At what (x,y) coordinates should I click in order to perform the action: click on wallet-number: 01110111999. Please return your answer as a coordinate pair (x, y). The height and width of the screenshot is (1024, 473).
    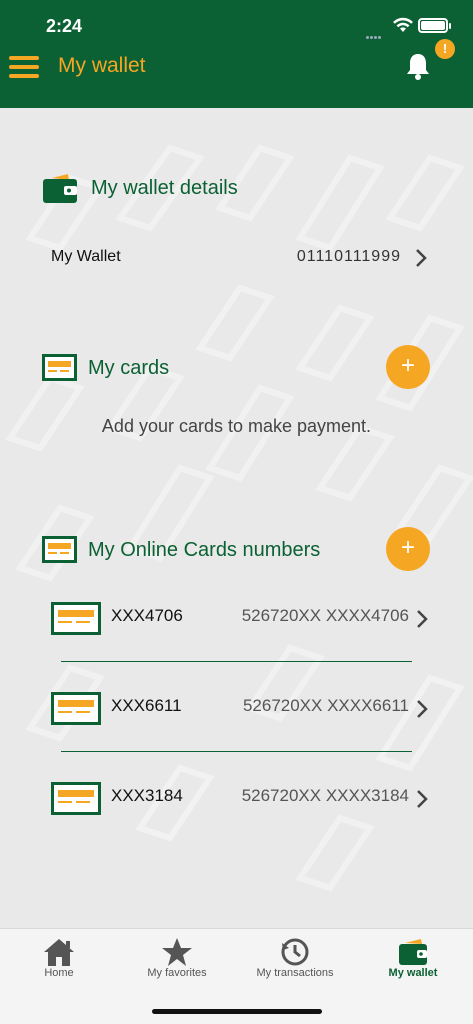
    Looking at the image, I should click on (348, 256).